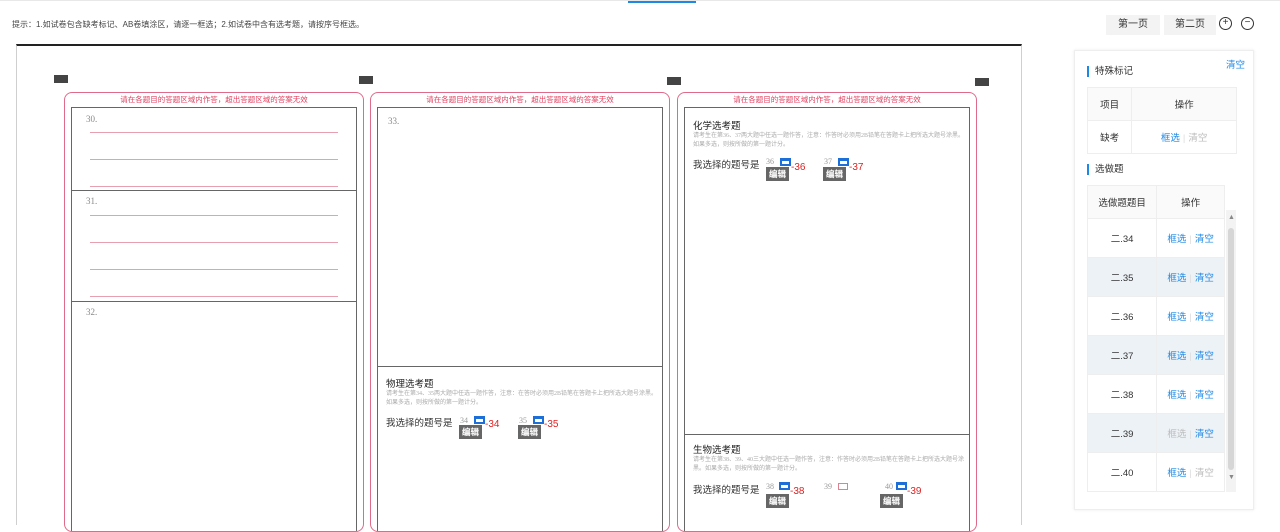  What do you see at coordinates (1122, 355) in the screenshot?
I see `item-cell: 二.37` at bounding box center [1122, 355].